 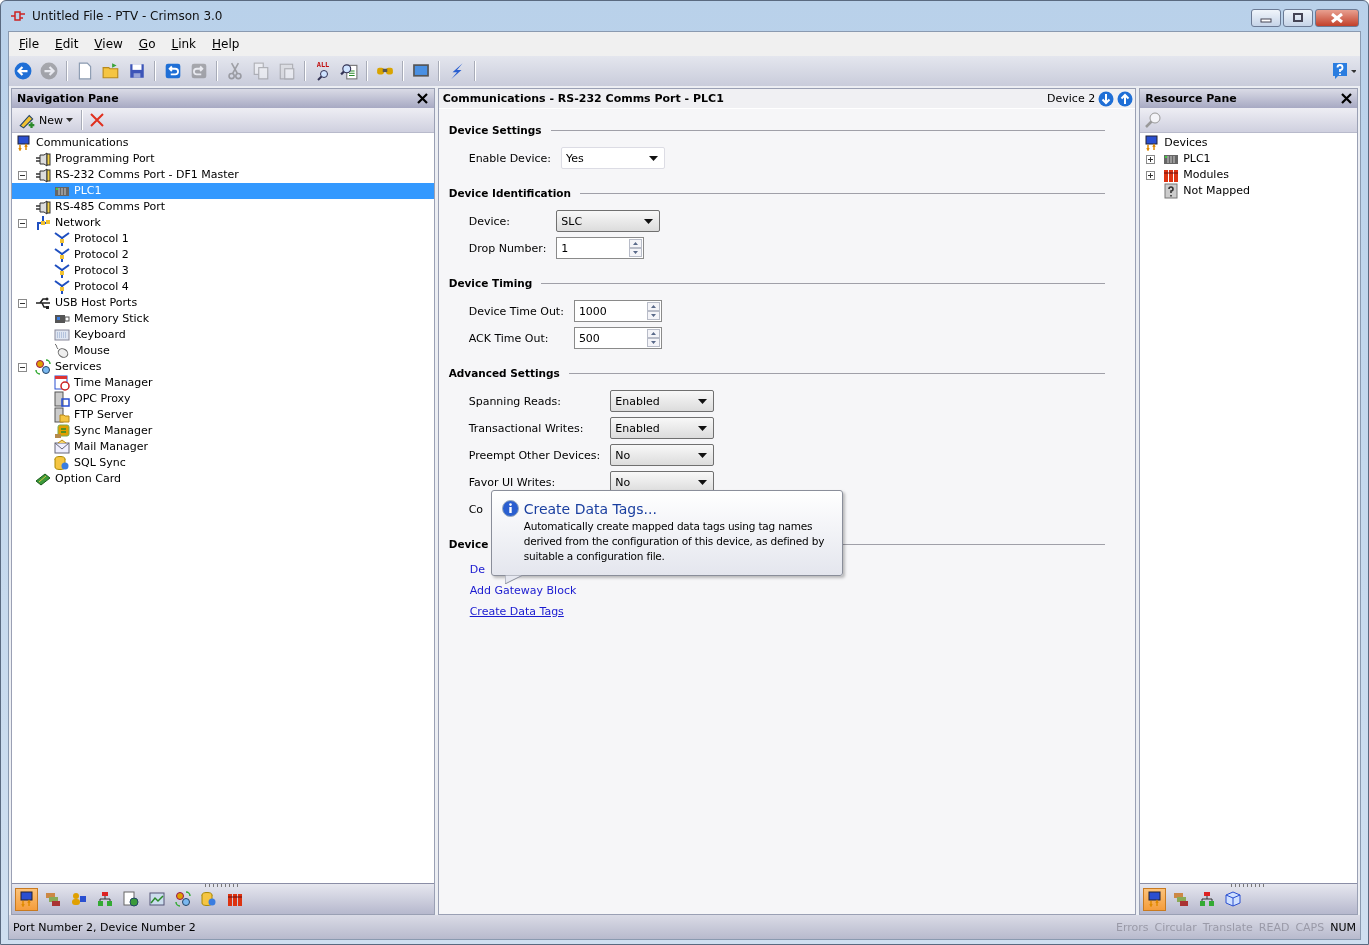 What do you see at coordinates (226, 44) in the screenshot?
I see `menu-item: Help` at bounding box center [226, 44].